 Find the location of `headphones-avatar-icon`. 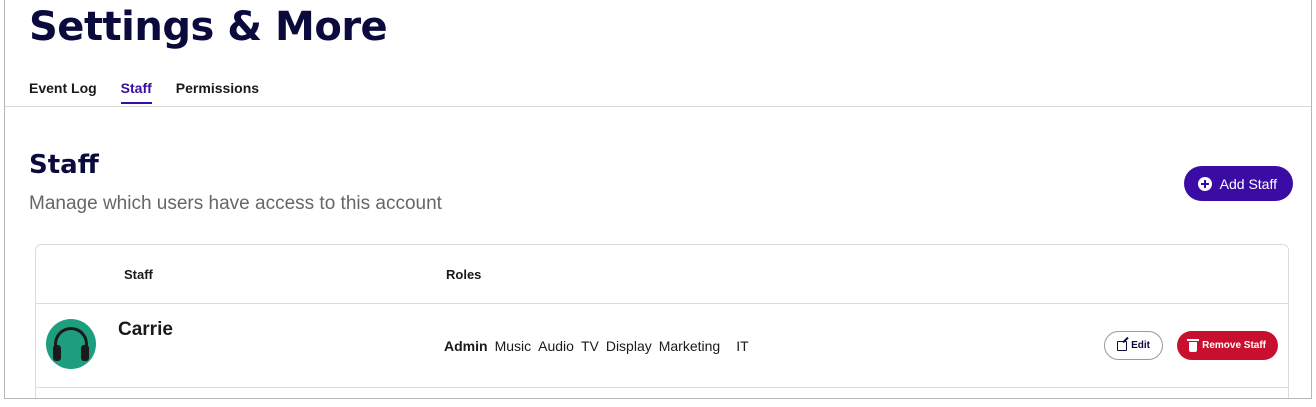

headphones-avatar-icon is located at coordinates (71, 344).